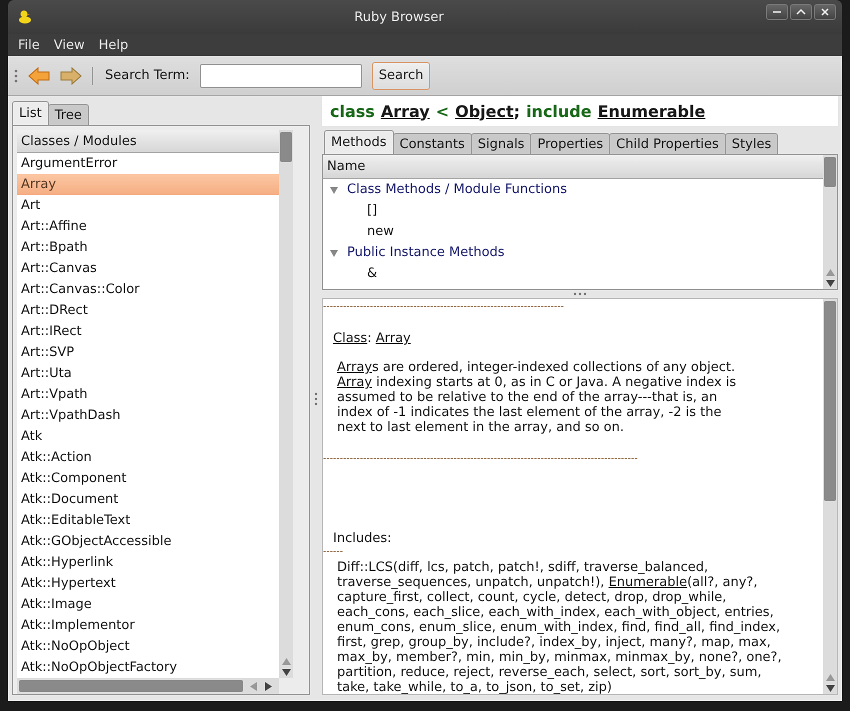 This screenshot has width=850, height=711. What do you see at coordinates (570, 143) in the screenshot?
I see `tab: Properties` at bounding box center [570, 143].